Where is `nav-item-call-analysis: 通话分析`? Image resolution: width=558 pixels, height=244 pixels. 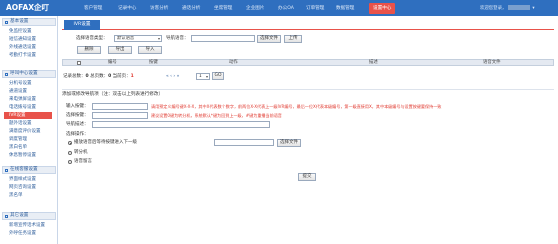
nav-item-call-analysis: 通话分析 is located at coordinates (191, 8).